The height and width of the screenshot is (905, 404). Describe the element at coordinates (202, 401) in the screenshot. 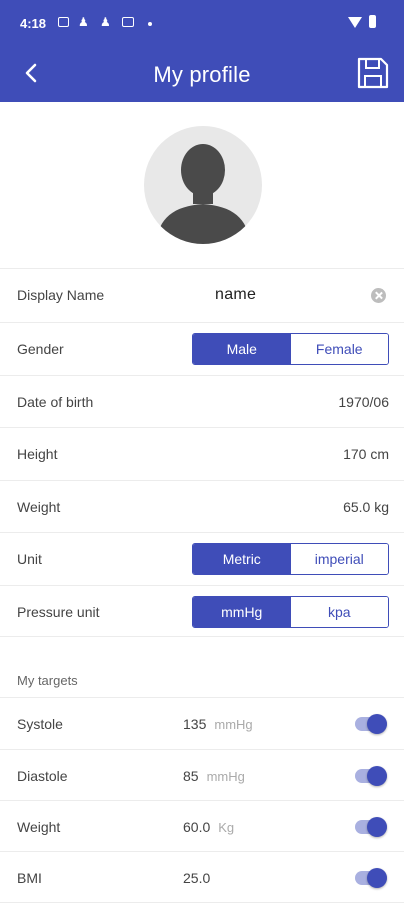

I see `dob-row: Date of birth 1970/06` at that location.